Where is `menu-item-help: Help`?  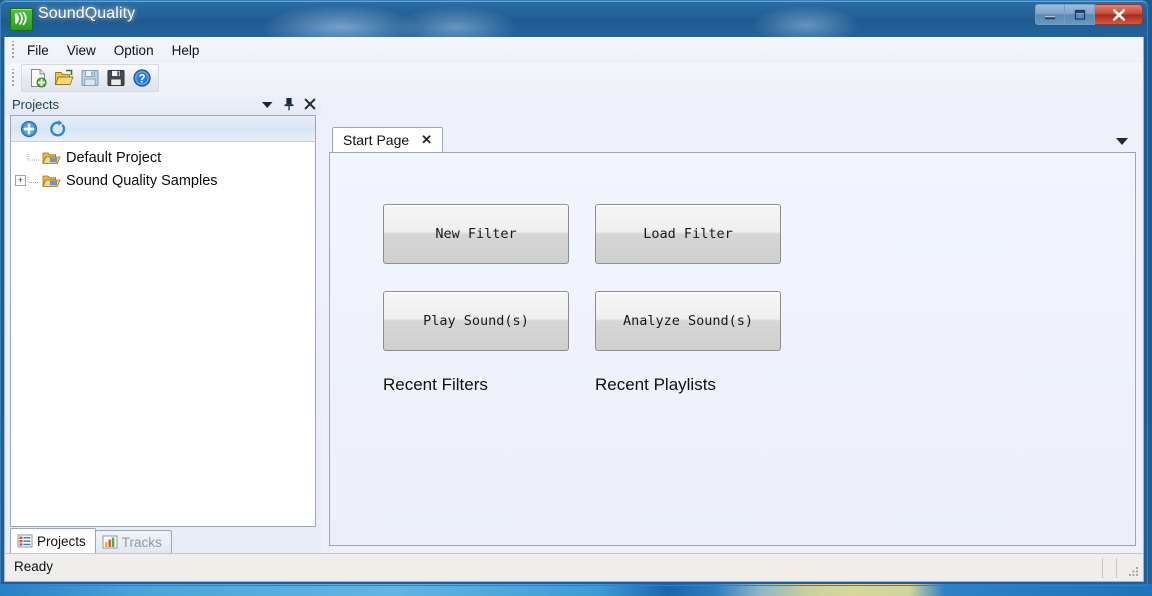
menu-item-help: Help is located at coordinates (186, 50).